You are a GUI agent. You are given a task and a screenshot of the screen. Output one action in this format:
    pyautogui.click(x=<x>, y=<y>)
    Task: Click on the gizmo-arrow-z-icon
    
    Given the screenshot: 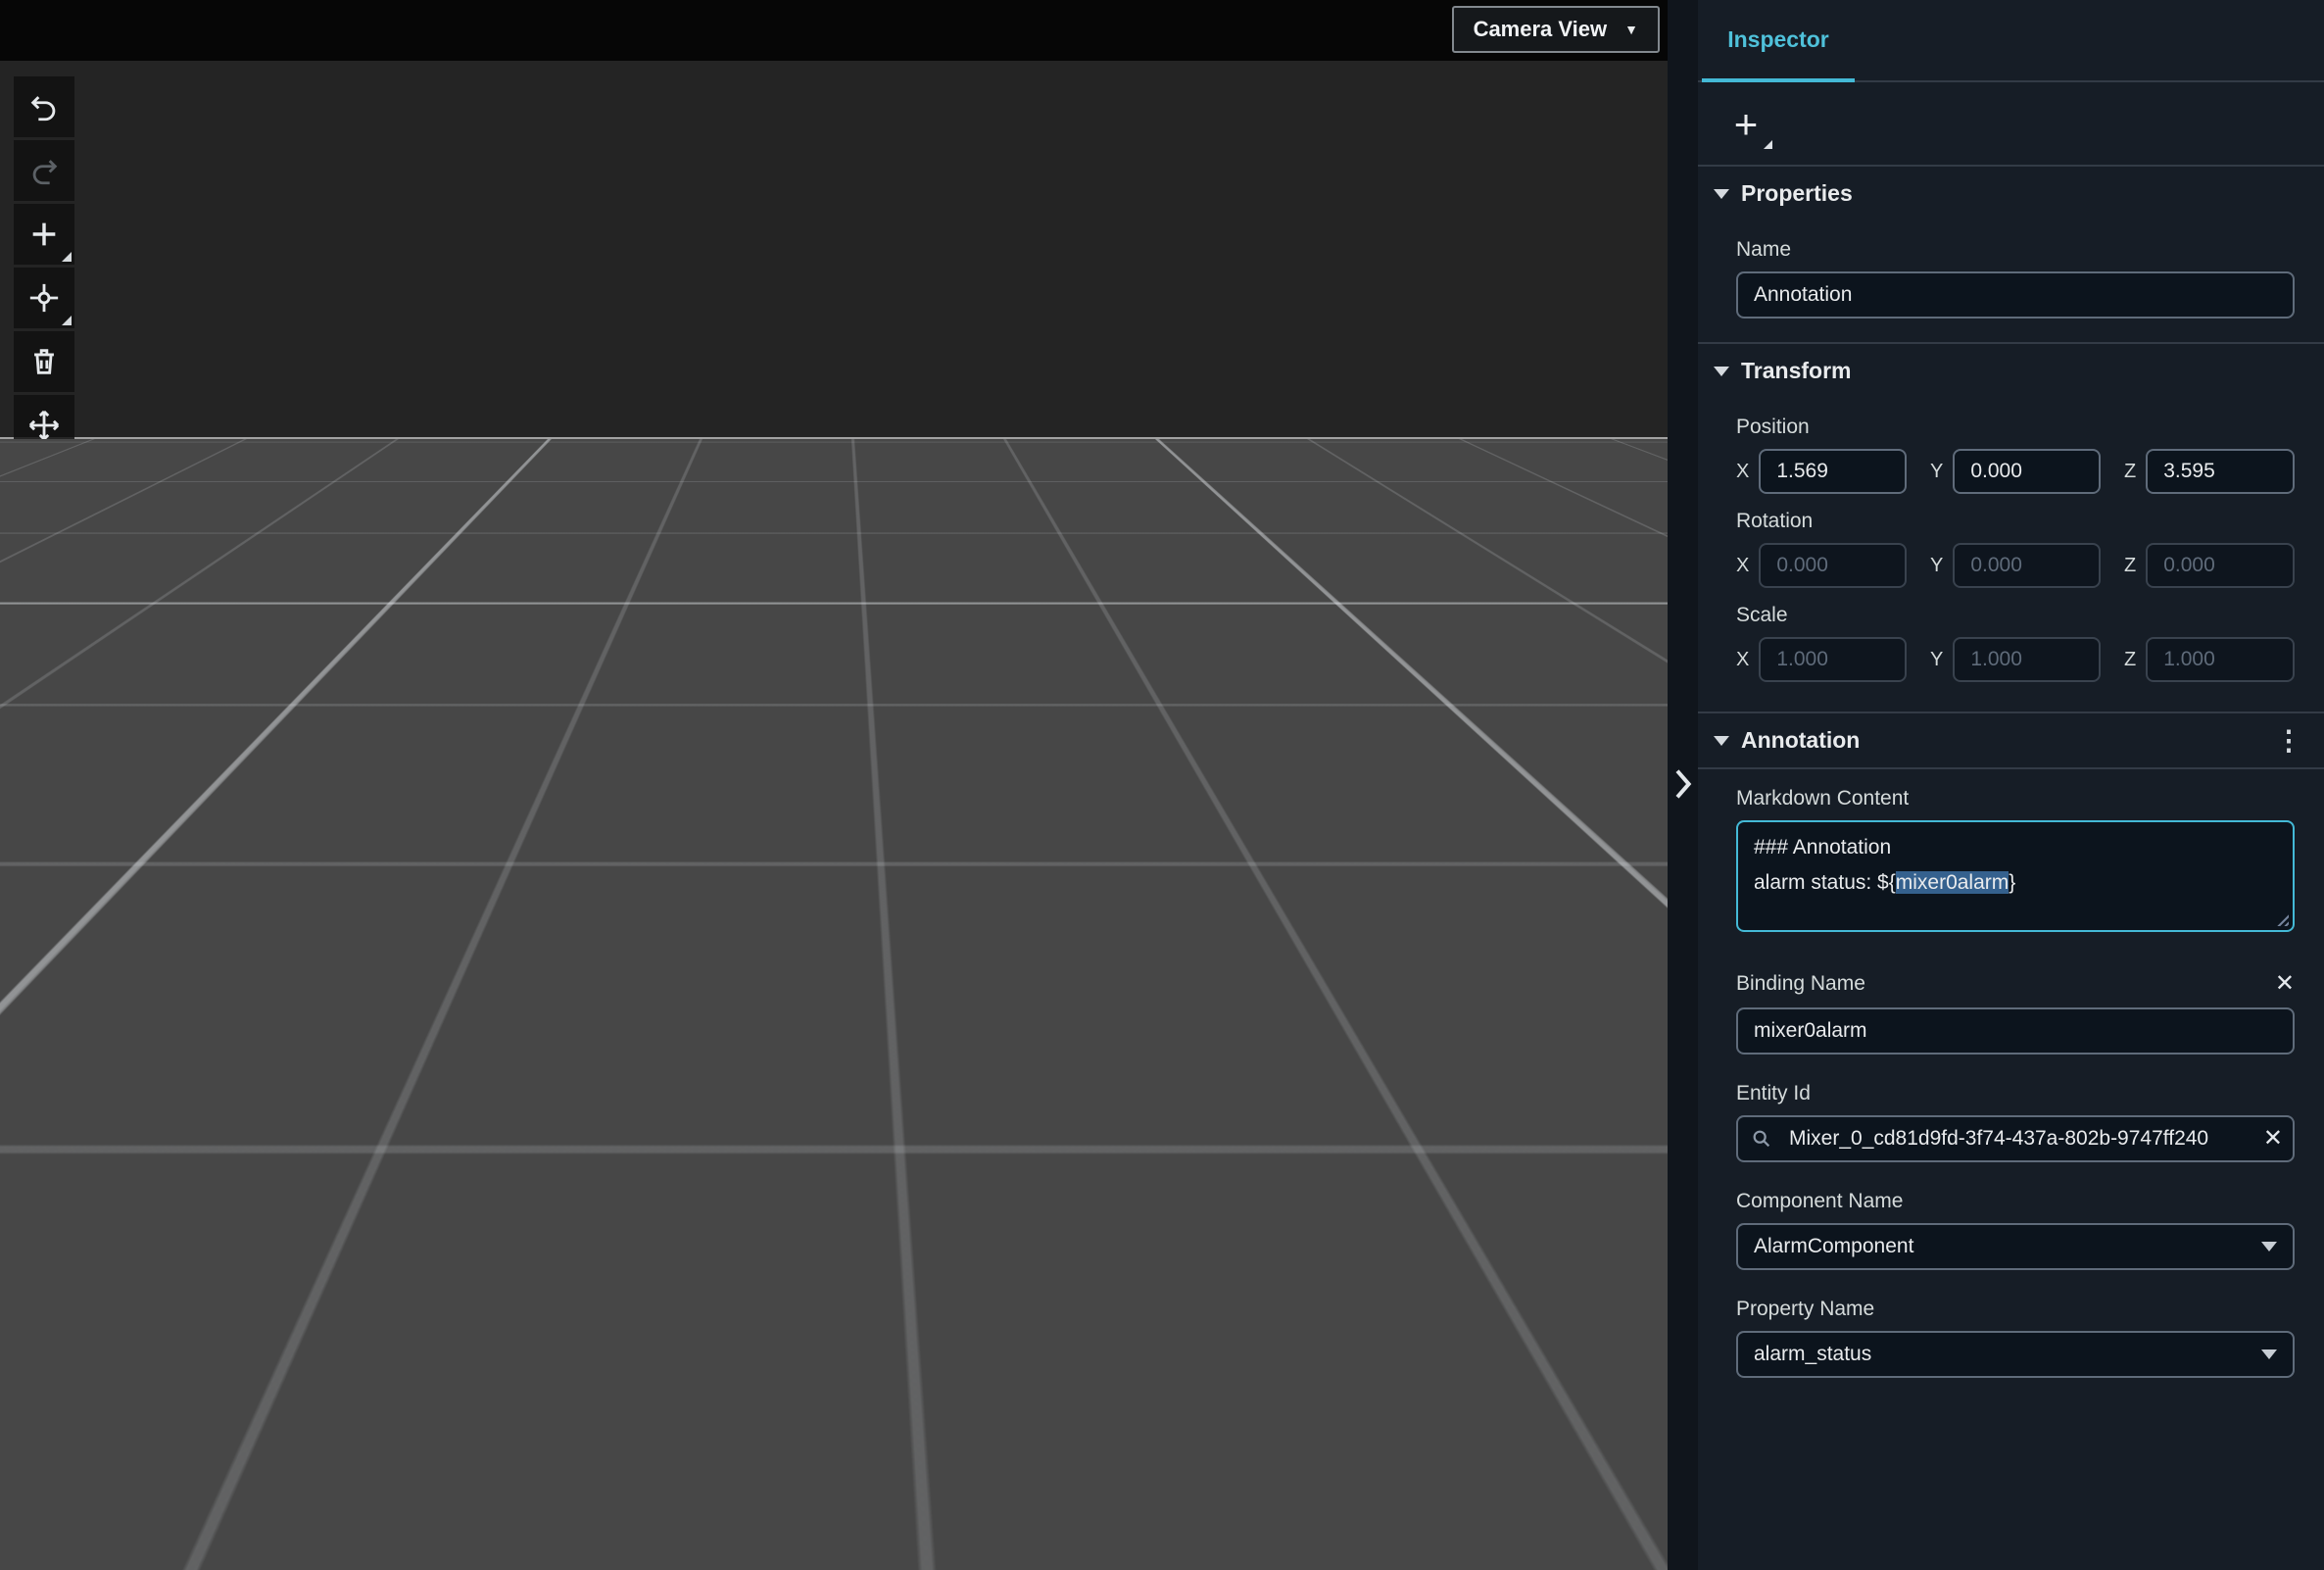 What is the action you would take?
    pyautogui.click(x=614, y=1059)
    